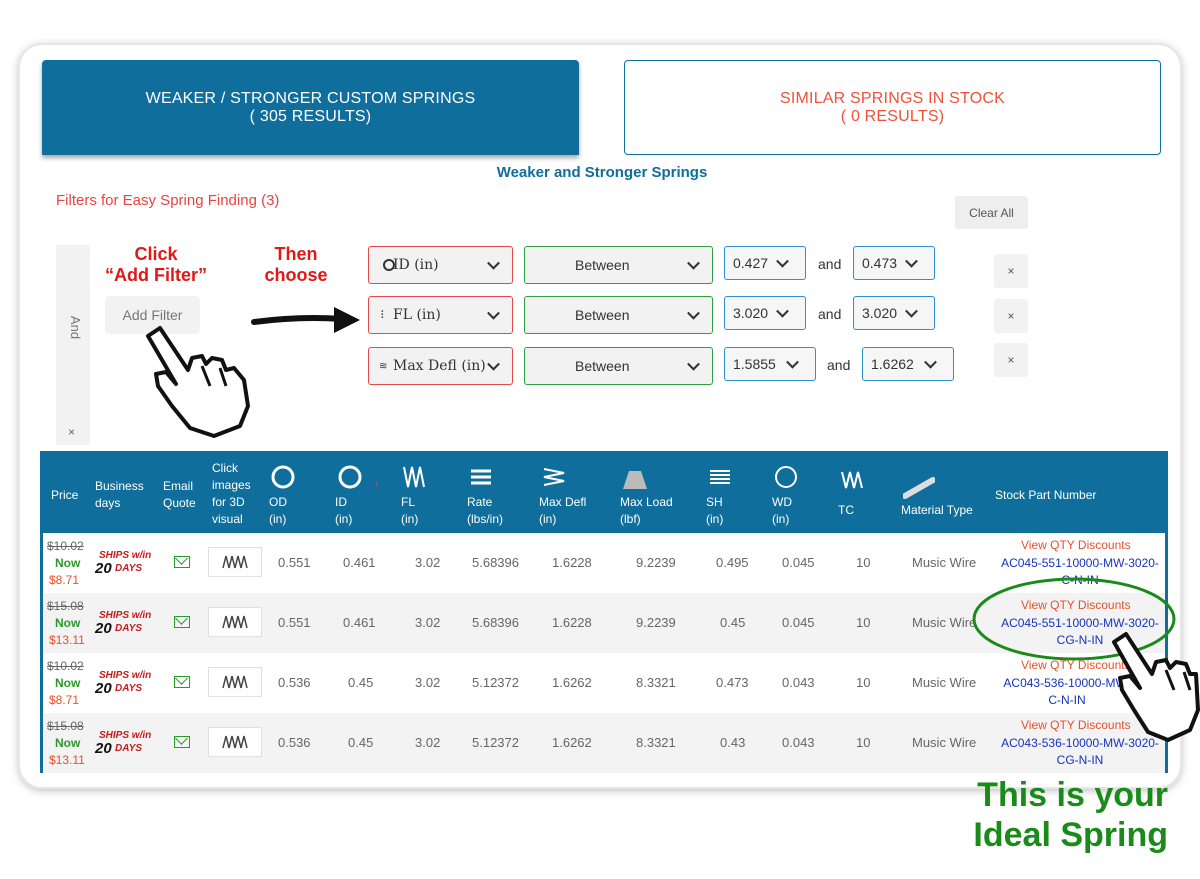 This screenshot has height=879, width=1200. Describe the element at coordinates (376, 485) in the screenshot. I see `sort-up-icon: ↑` at that location.